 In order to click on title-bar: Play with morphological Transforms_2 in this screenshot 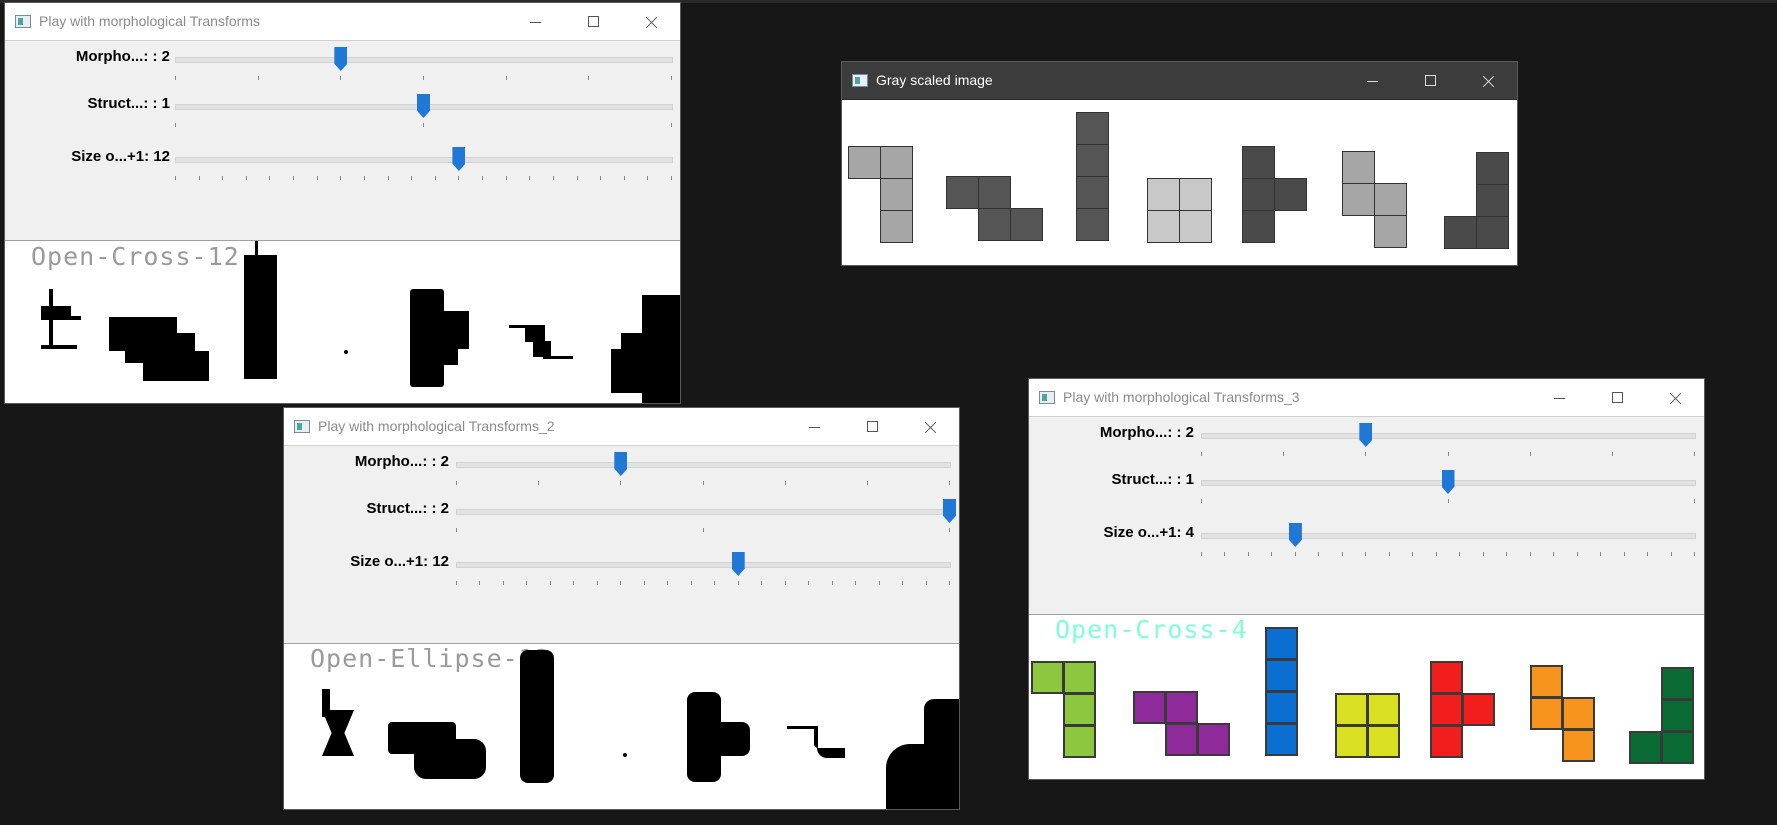, I will do `click(621, 427)`.